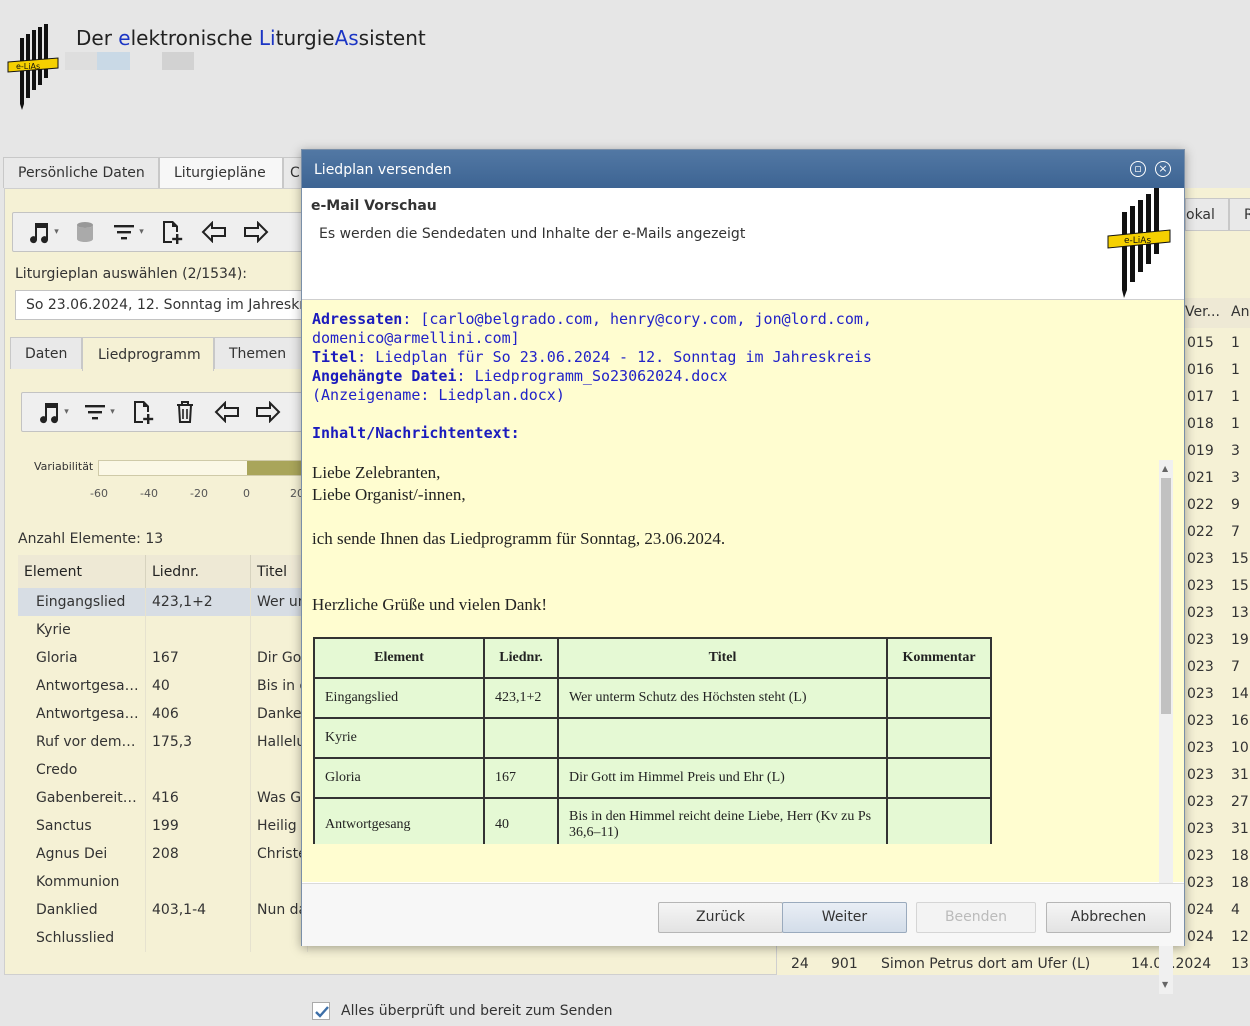 The height and width of the screenshot is (1026, 1250). What do you see at coordinates (399, 738) in the screenshot?
I see `mail-cell-element: Kyrie` at bounding box center [399, 738].